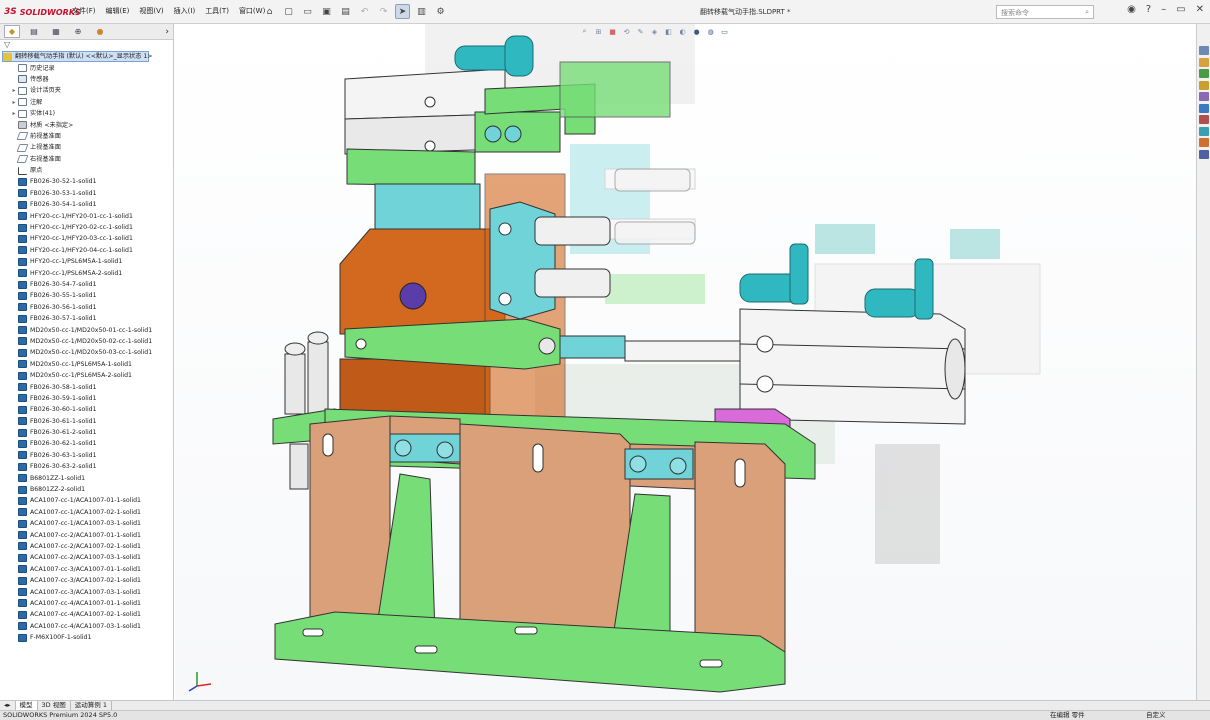 This screenshot has height=720, width=1210. What do you see at coordinates (54, 705) in the screenshot?
I see `tab-3d-view: 3D 视图` at bounding box center [54, 705].